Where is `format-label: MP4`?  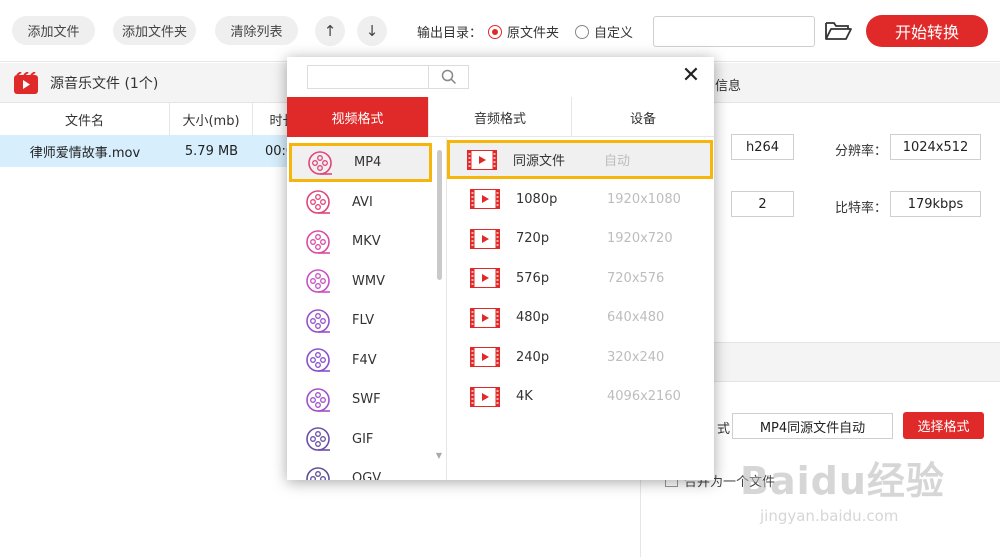 format-label: MP4 is located at coordinates (368, 162).